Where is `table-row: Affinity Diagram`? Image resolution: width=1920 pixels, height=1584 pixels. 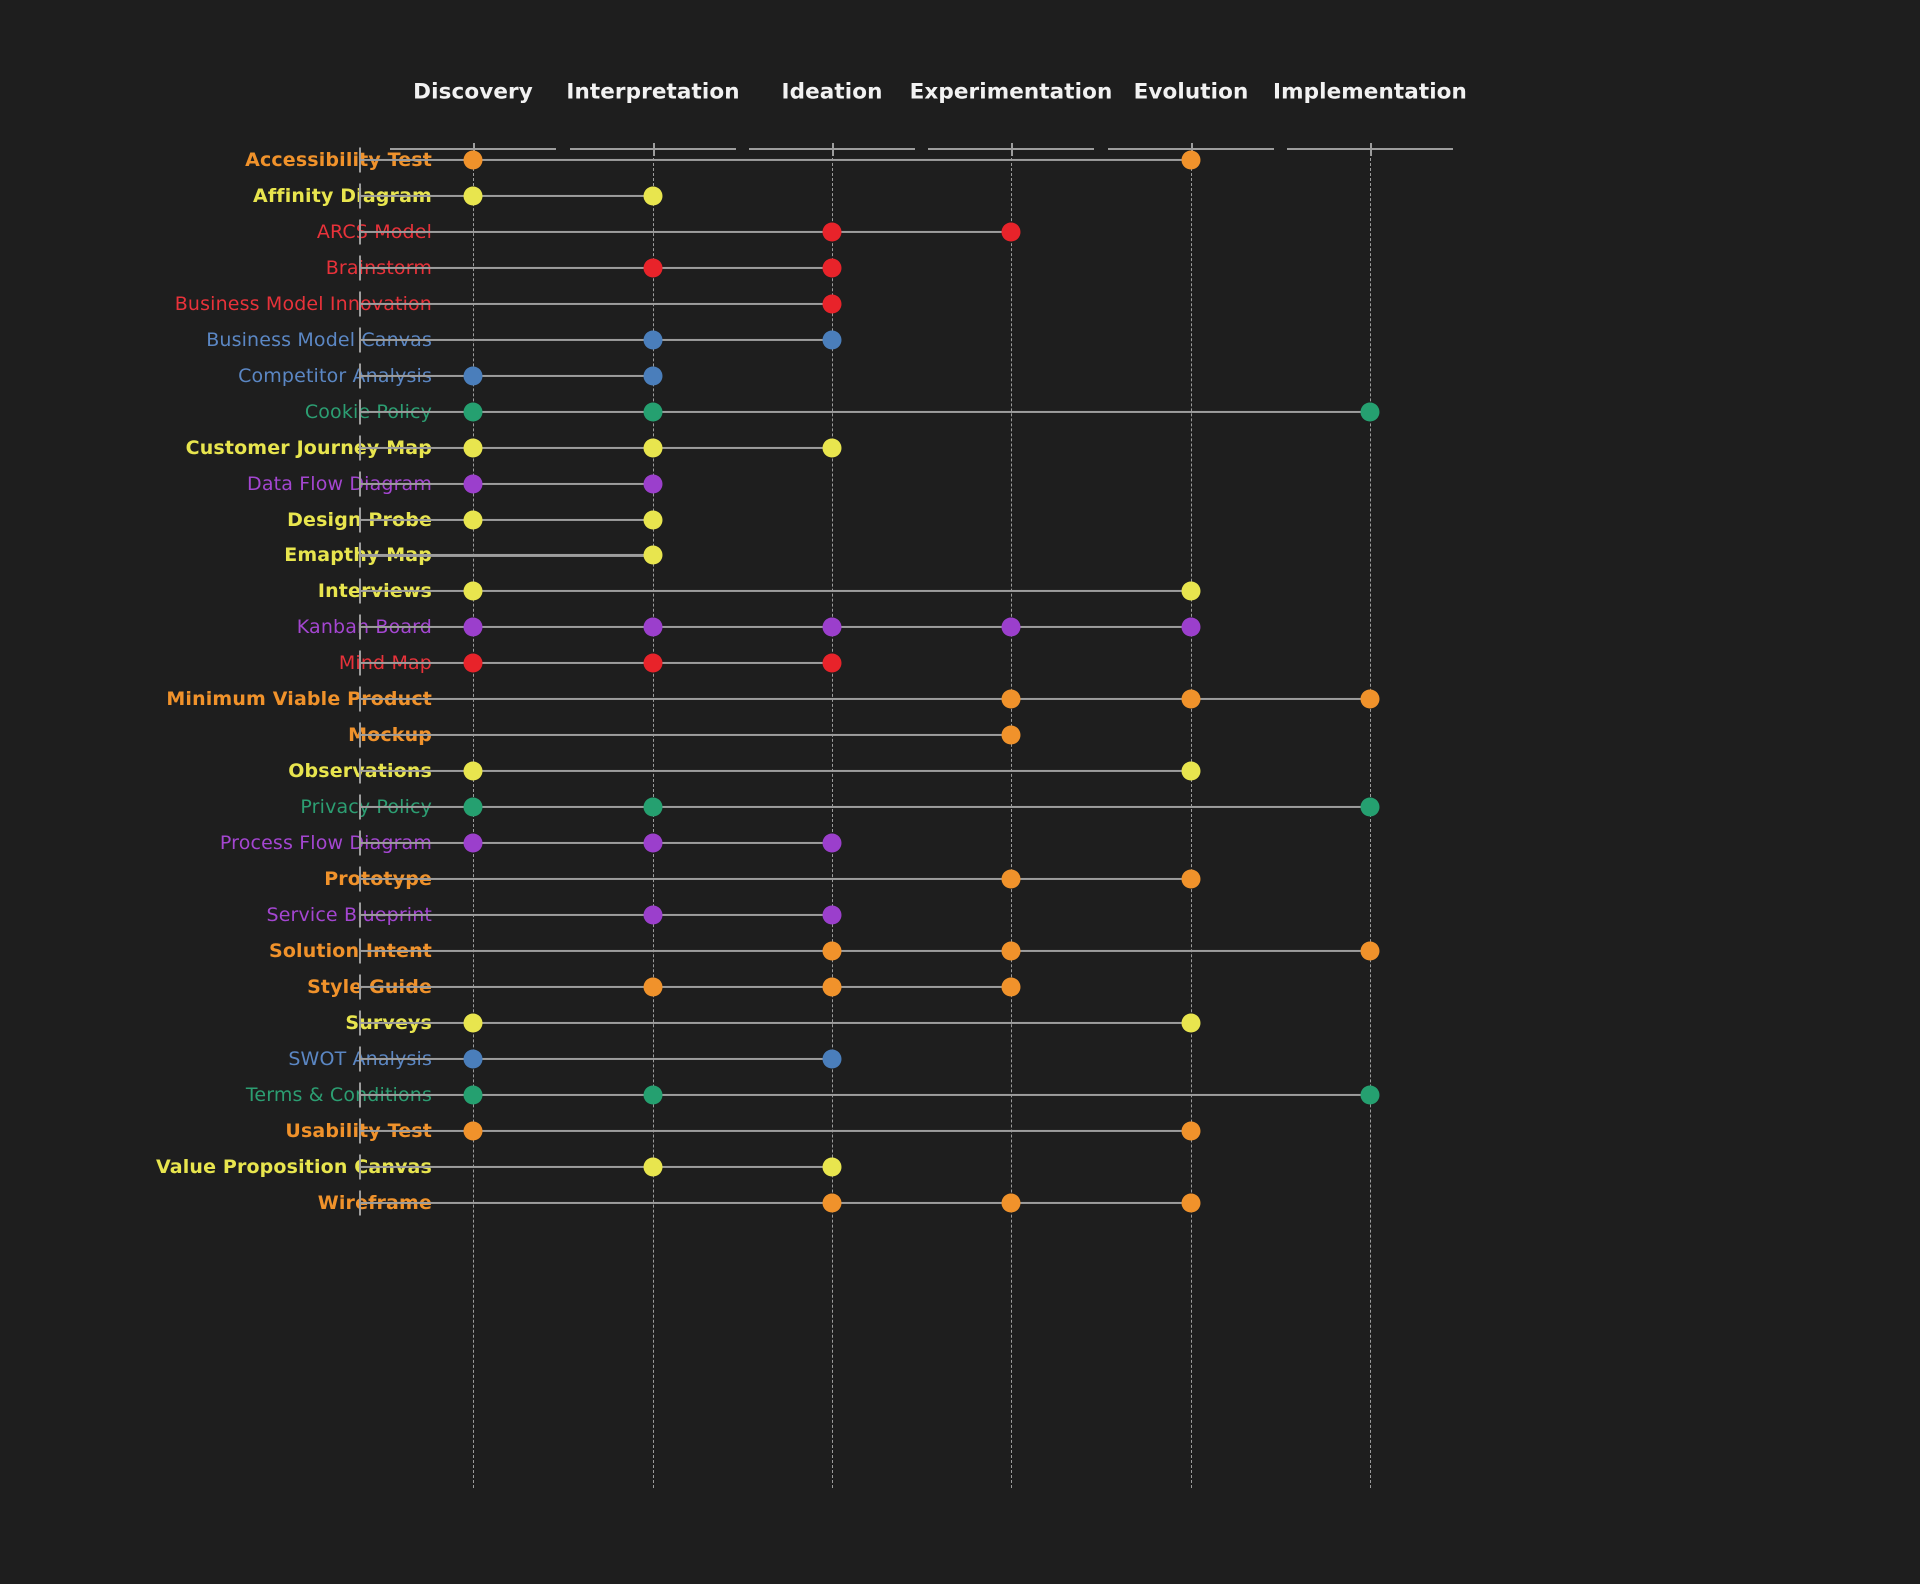 table-row: Affinity Diagram is located at coordinates (960, 196).